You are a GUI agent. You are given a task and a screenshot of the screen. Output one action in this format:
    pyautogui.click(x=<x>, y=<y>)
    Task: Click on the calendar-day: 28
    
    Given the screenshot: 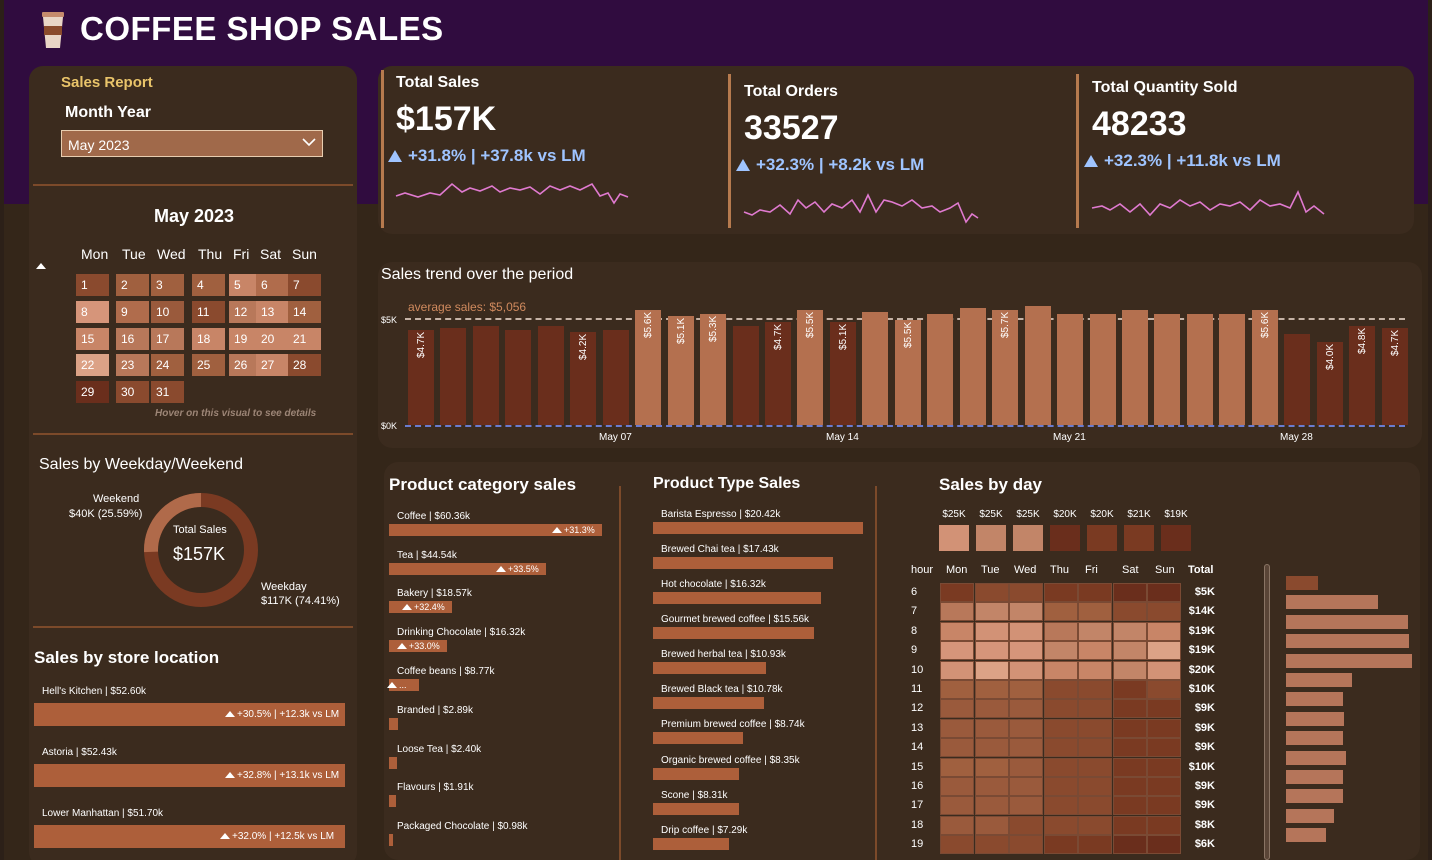 What is the action you would take?
    pyautogui.click(x=304, y=365)
    